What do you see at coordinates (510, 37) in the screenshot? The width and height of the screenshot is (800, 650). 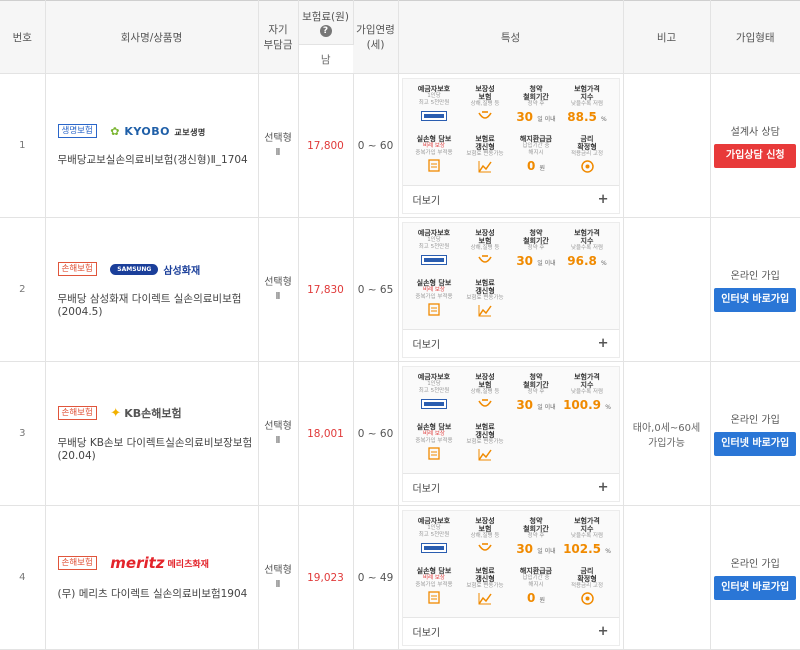 I see `header-features: 특성` at bounding box center [510, 37].